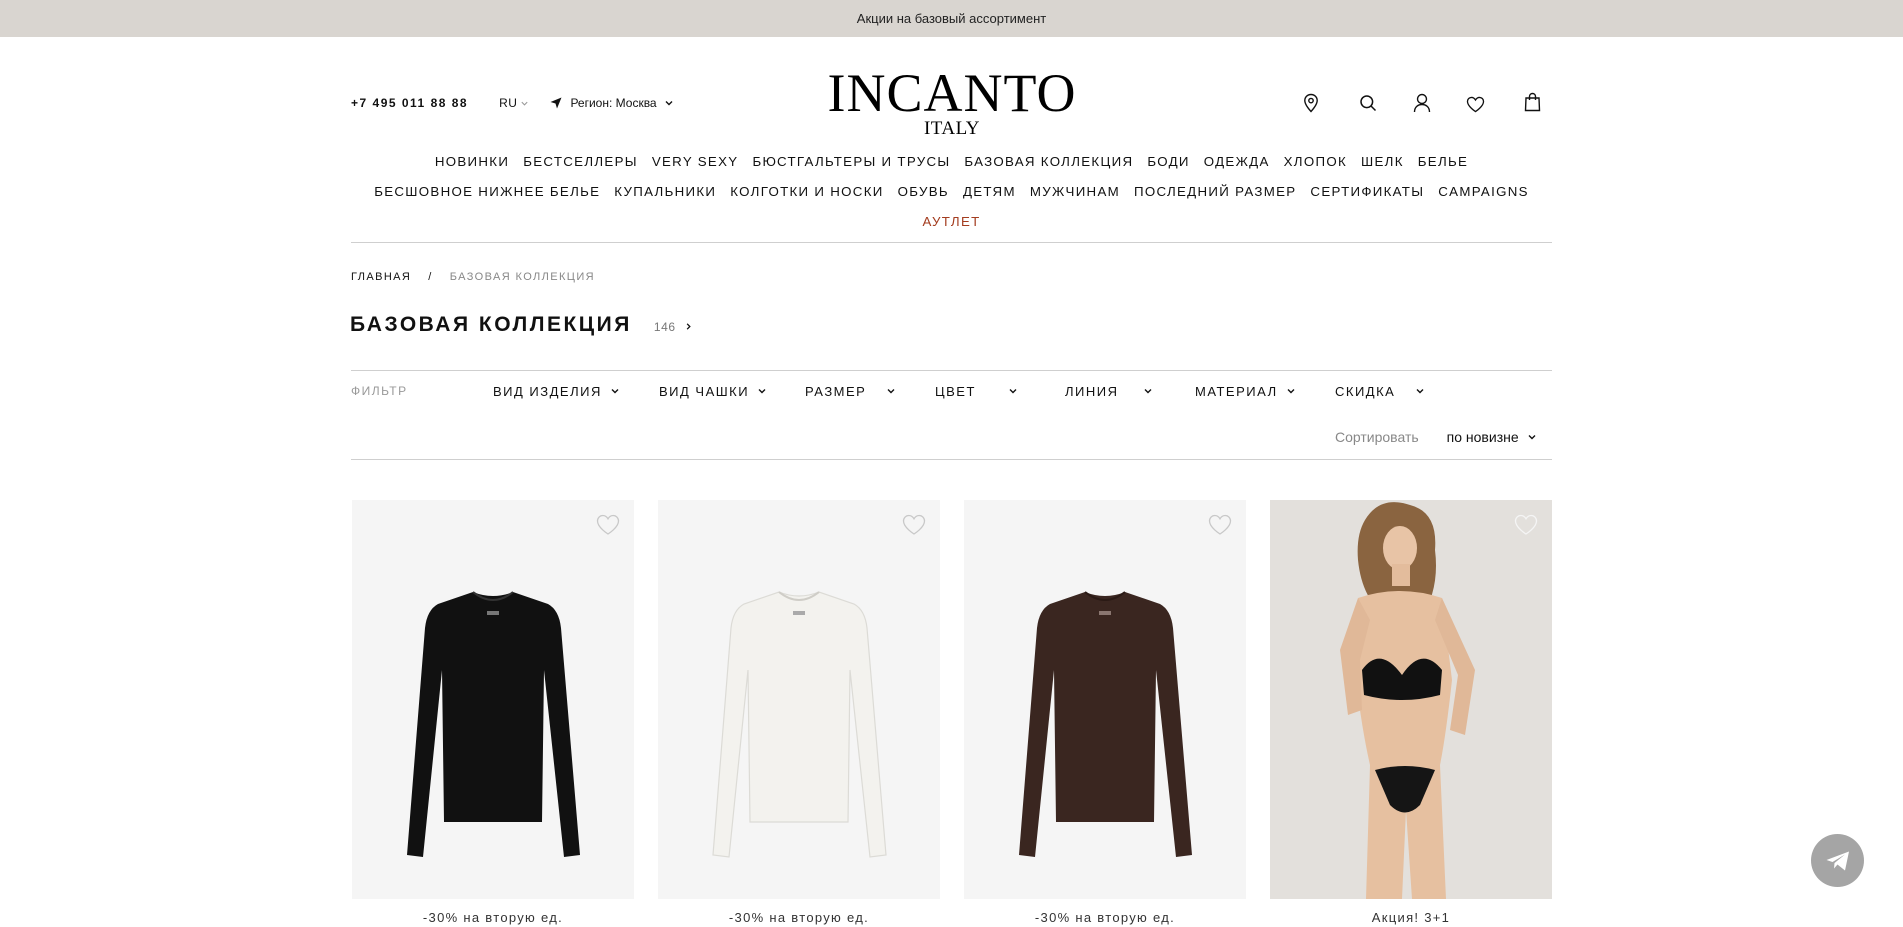 The height and width of the screenshot is (927, 1903). What do you see at coordinates (508, 103) in the screenshot?
I see `language-label: RU` at bounding box center [508, 103].